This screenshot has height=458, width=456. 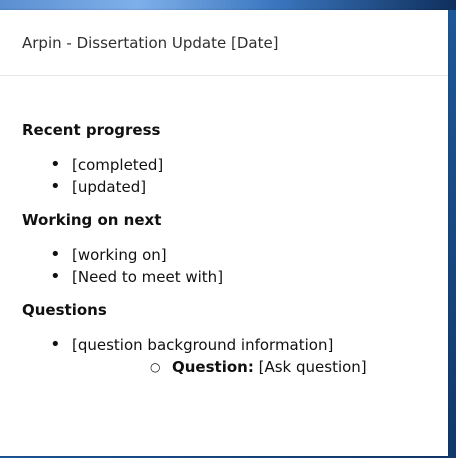 What do you see at coordinates (235, 277) in the screenshot?
I see `list-item: [Need to meet with]` at bounding box center [235, 277].